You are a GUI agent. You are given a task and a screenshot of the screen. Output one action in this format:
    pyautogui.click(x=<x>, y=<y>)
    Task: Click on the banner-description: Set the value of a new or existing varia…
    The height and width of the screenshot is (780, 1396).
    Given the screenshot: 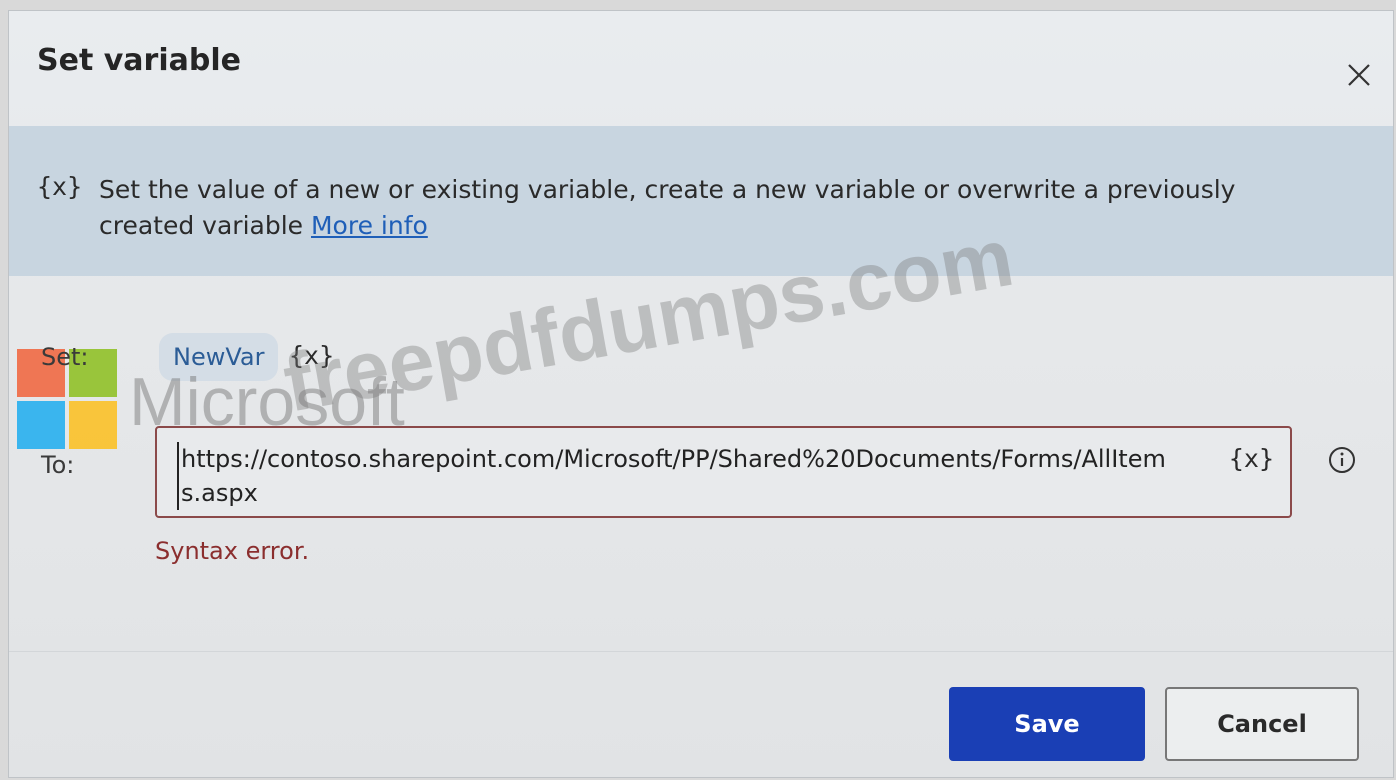 What is the action you would take?
    pyautogui.click(x=704, y=208)
    